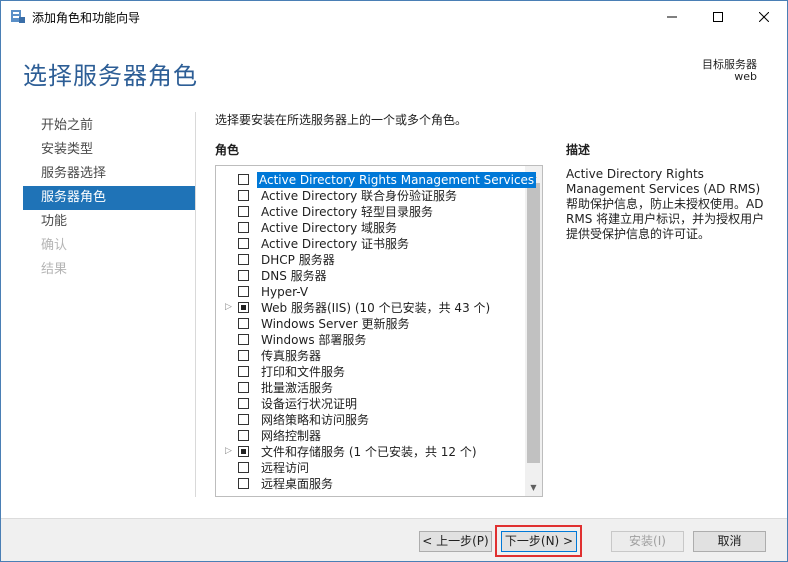  I want to click on install-button: 安装(I), so click(647, 541).